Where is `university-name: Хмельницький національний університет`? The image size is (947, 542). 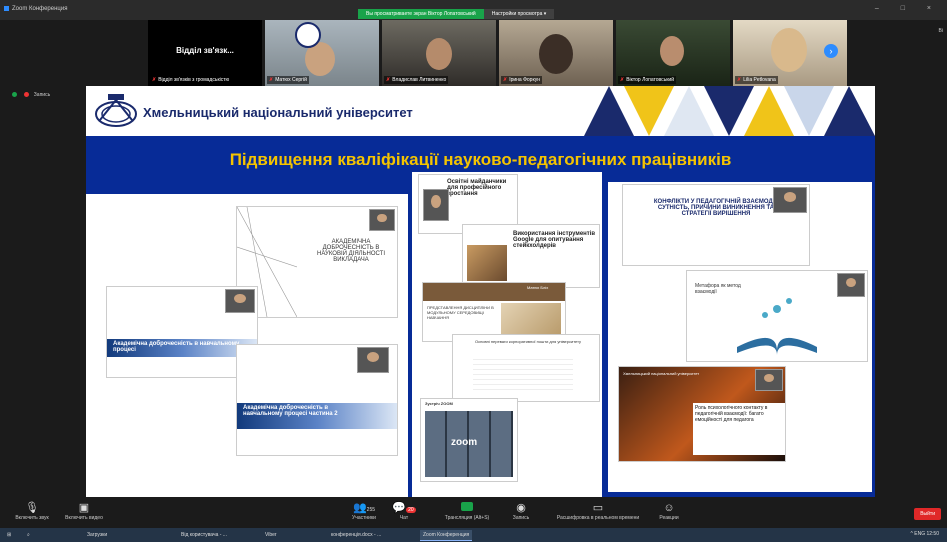
university-name: Хмельницький національний університет is located at coordinates (278, 112).